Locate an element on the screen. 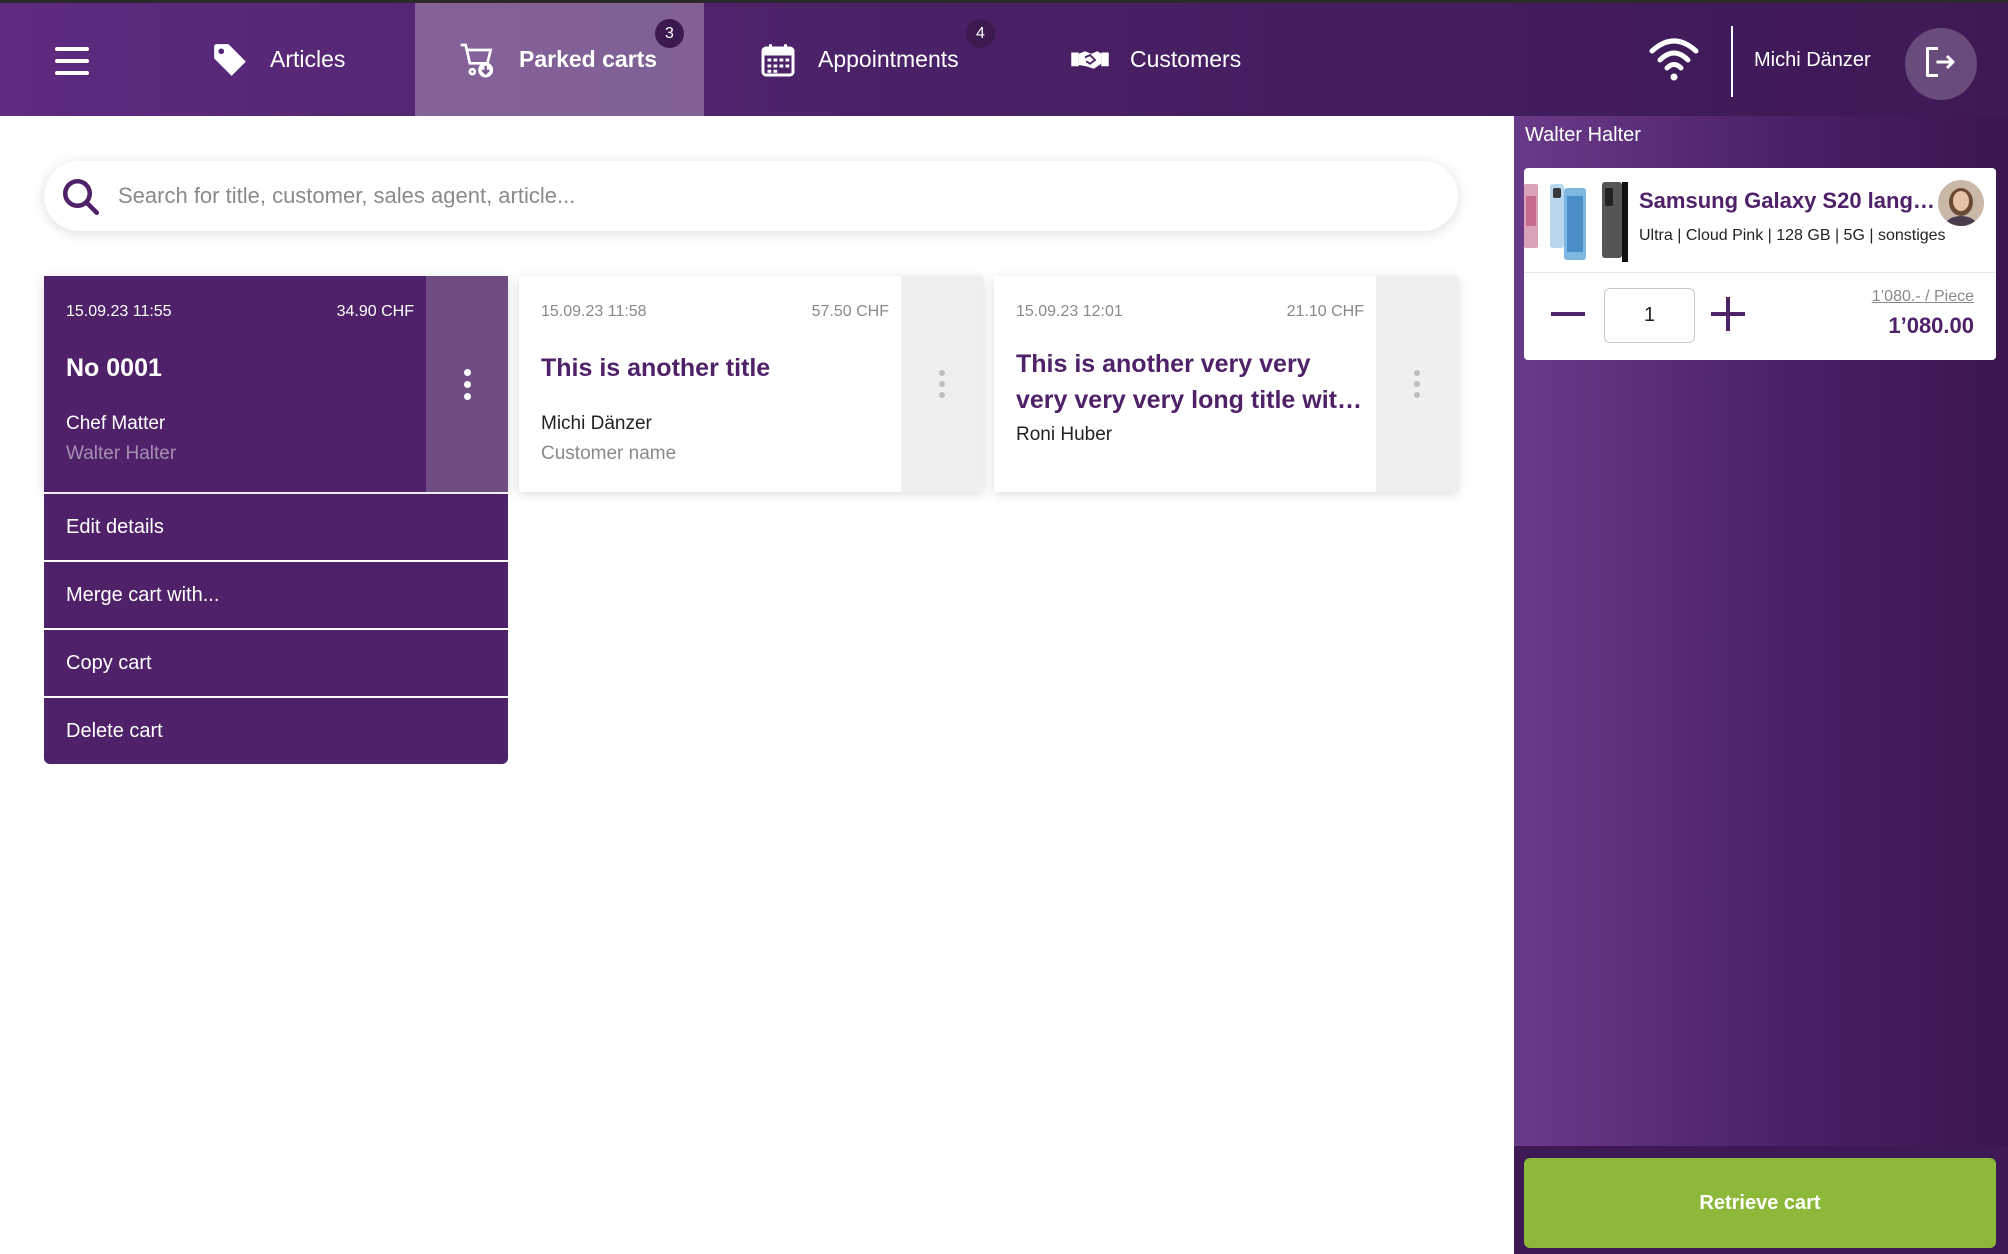 This screenshot has width=2008, height=1254. cart-panel-footer: Retrieve cart is located at coordinates (1761, 1200).